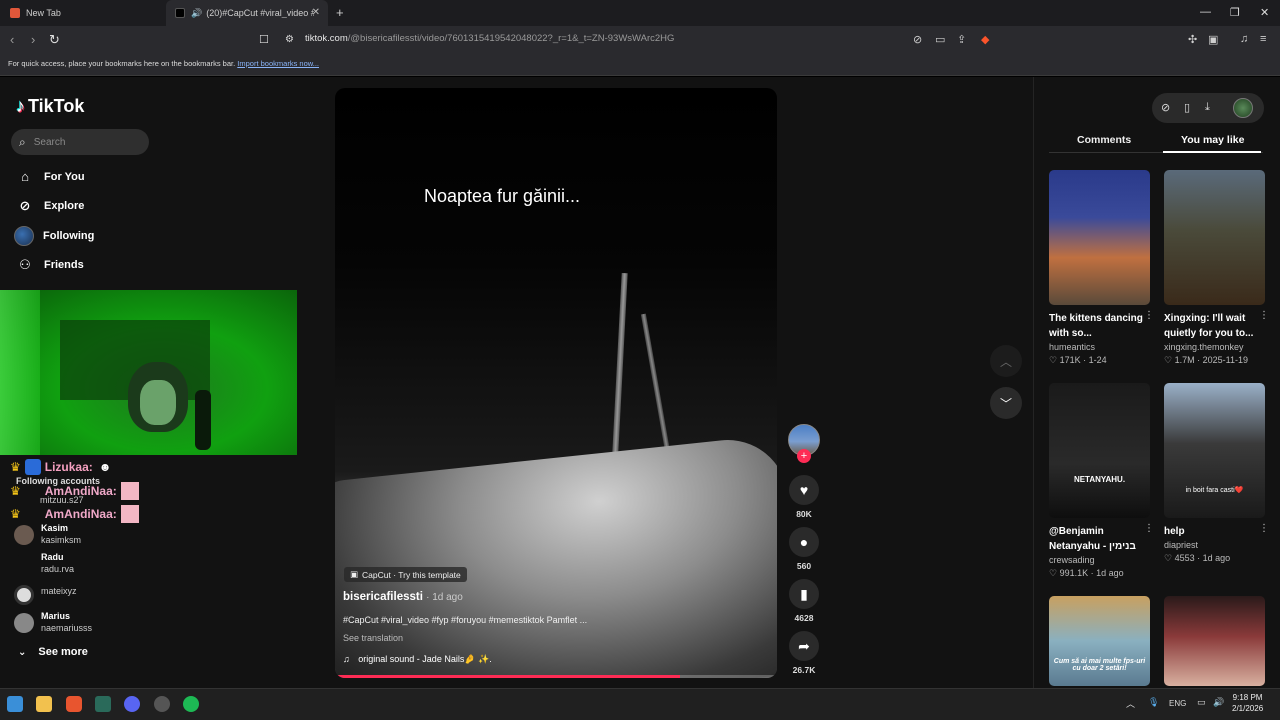  Describe the element at coordinates (43, 13) in the screenshot. I see `tab-label: New Tab` at that location.